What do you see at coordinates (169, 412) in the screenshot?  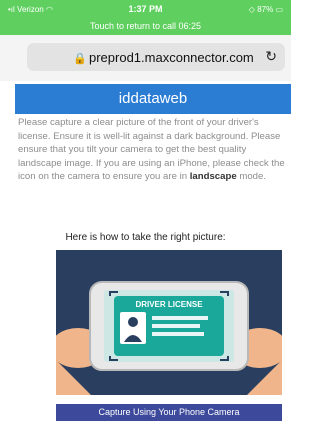 I see `capture-button: Capture Using Your Phone Camera` at bounding box center [169, 412].